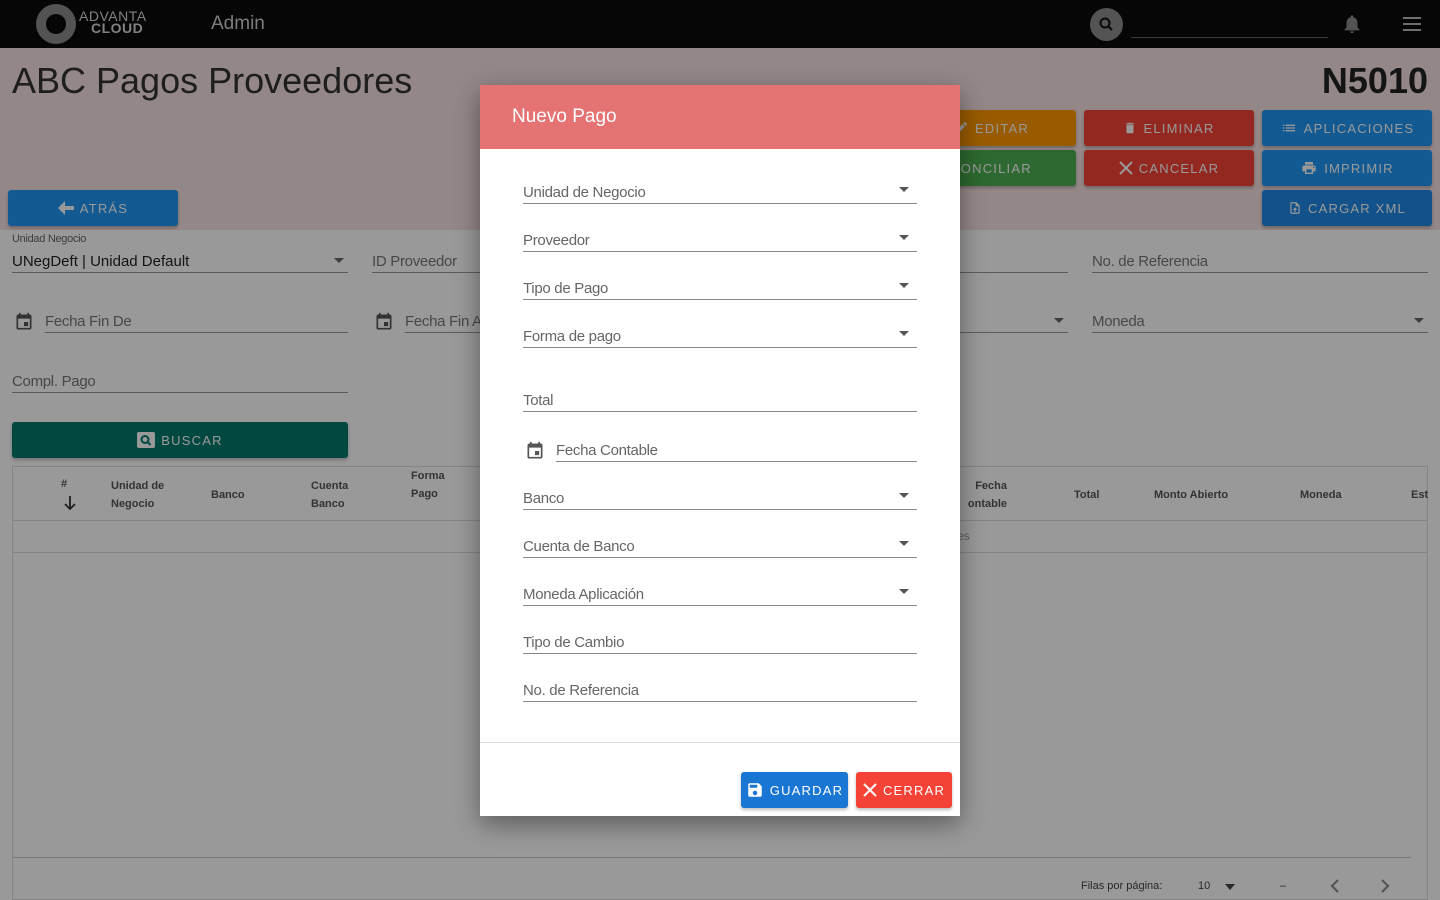 This screenshot has height=900, width=1440. I want to click on fecha-contable-field: Fecha Contable, so click(736, 449).